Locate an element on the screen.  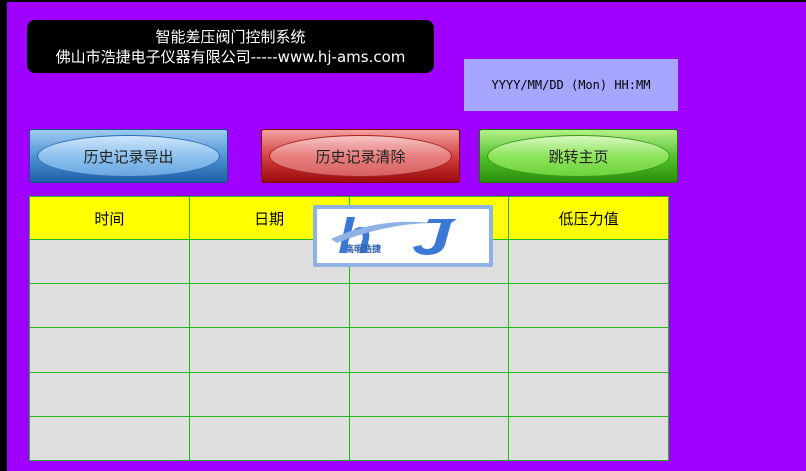
export-history-button: 历史记录导出 is located at coordinates (128, 156).